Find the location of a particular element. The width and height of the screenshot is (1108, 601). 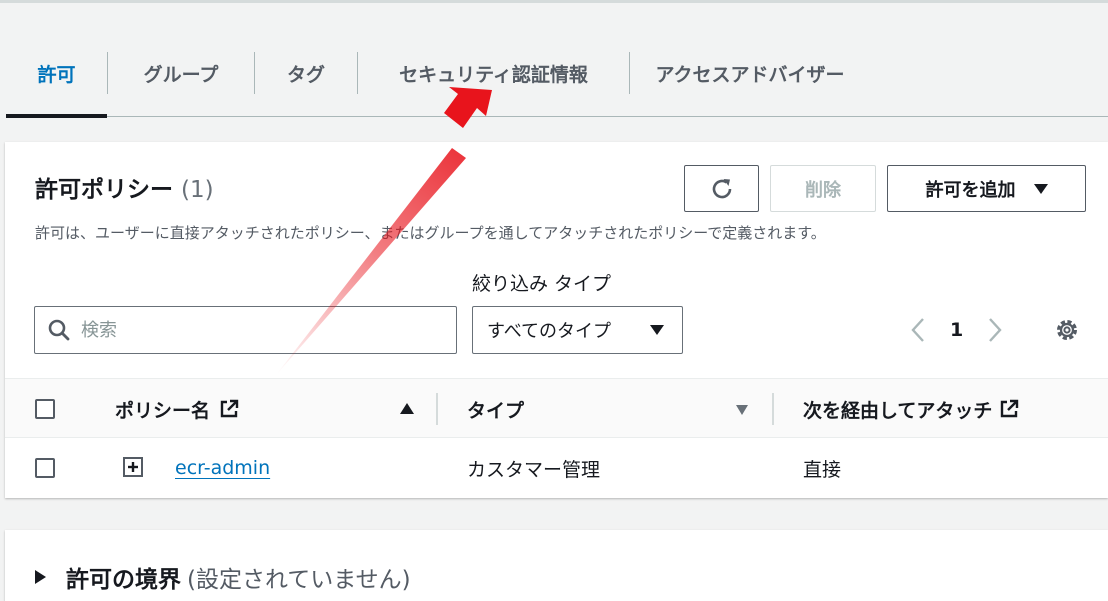

policy-attached-via-cell: 直接 is located at coordinates (822, 469).